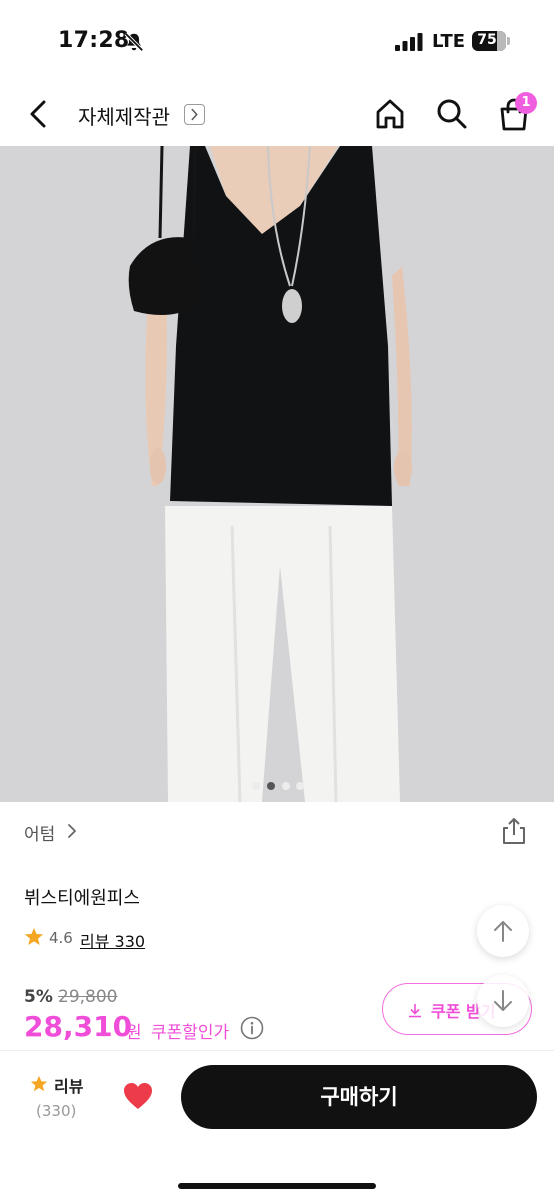 The image size is (554, 1200). What do you see at coordinates (277, 42) in the screenshot?
I see `status-bar: 17:28 LTE 75` at bounding box center [277, 42].